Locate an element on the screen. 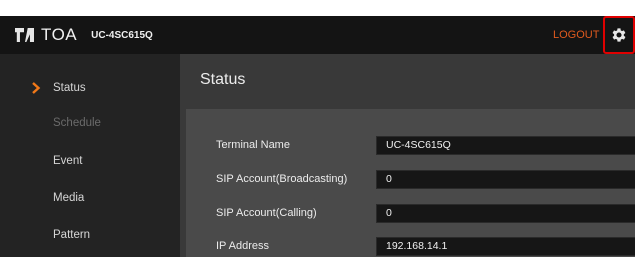 Image resolution: width=635 pixels, height=257 pixels. gear-icon is located at coordinates (619, 35).